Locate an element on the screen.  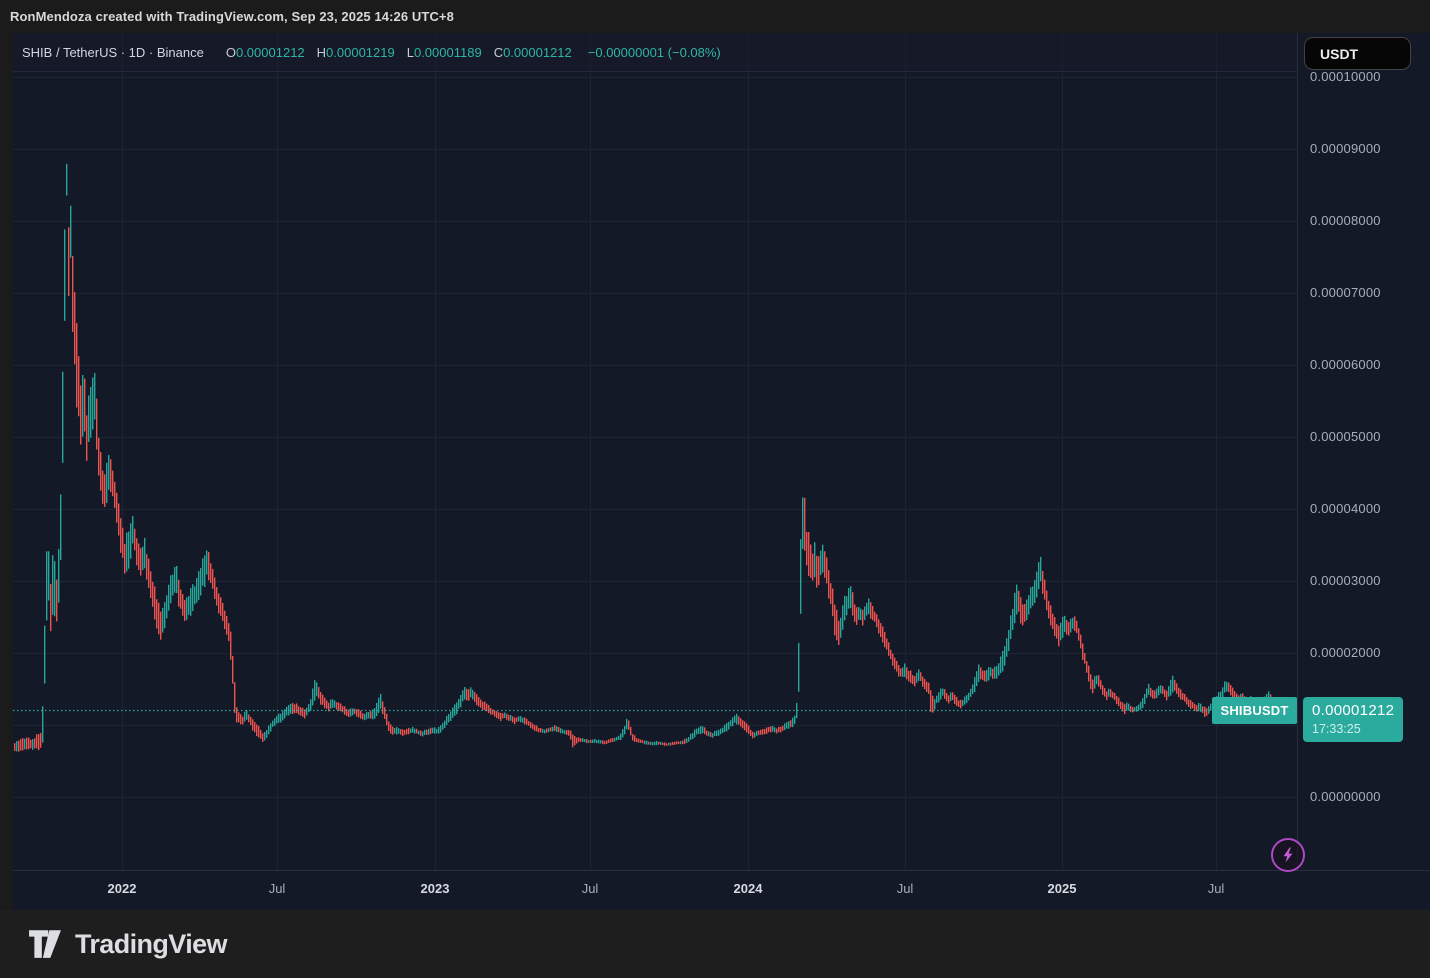
y-axis-label: 0.00005000 is located at coordinates (1345, 436).